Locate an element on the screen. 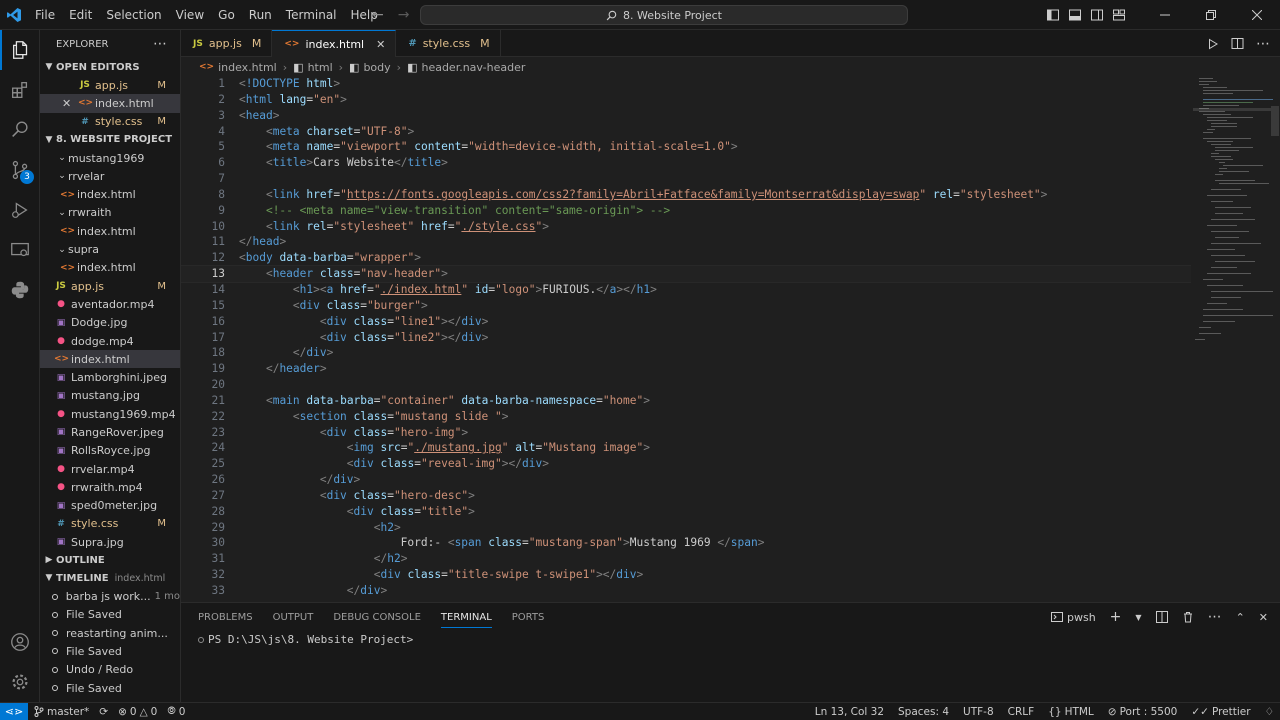  menu-selection: Selection is located at coordinates (133, 15).